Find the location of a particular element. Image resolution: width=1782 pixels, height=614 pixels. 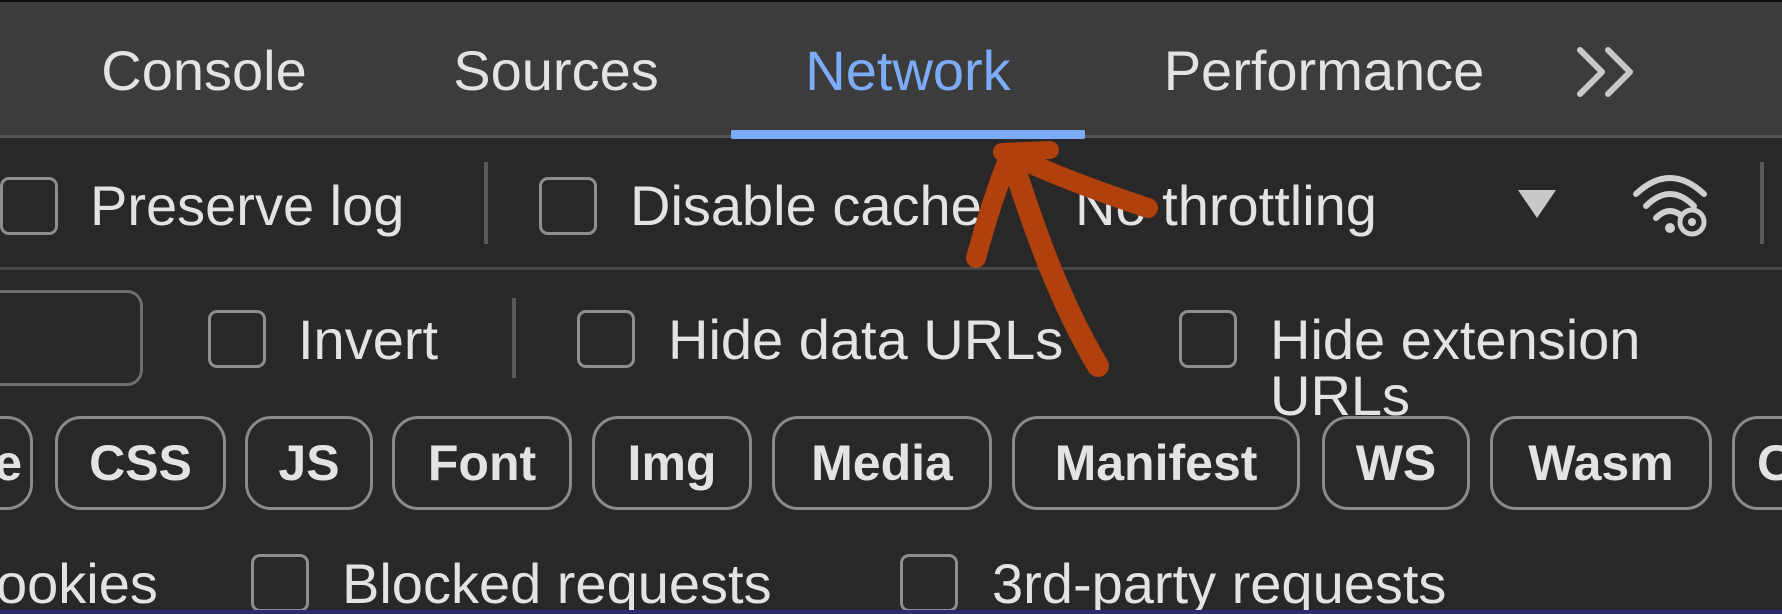

blocked-requests-label: Blocked requests is located at coordinates (557, 583).